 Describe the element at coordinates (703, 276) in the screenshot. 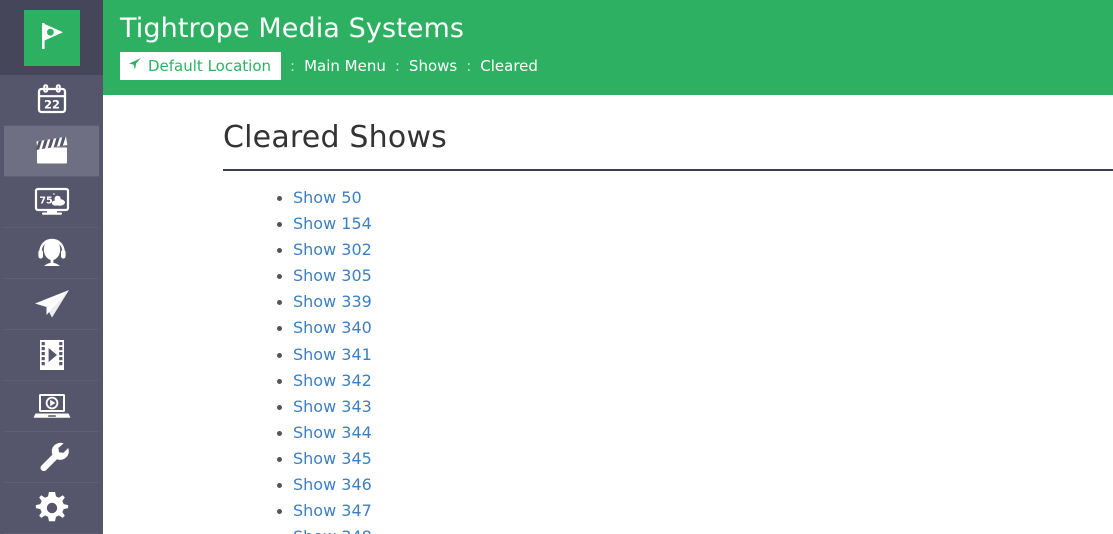

I see `list-item: Show 305` at that location.